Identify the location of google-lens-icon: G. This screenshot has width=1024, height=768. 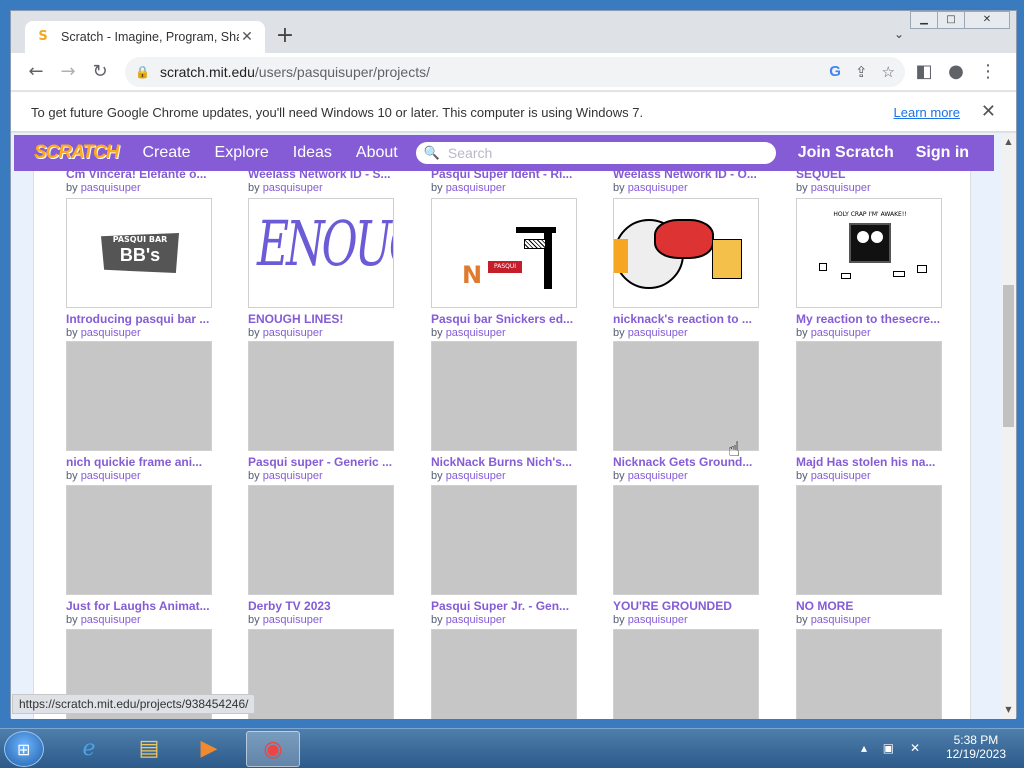
(835, 72).